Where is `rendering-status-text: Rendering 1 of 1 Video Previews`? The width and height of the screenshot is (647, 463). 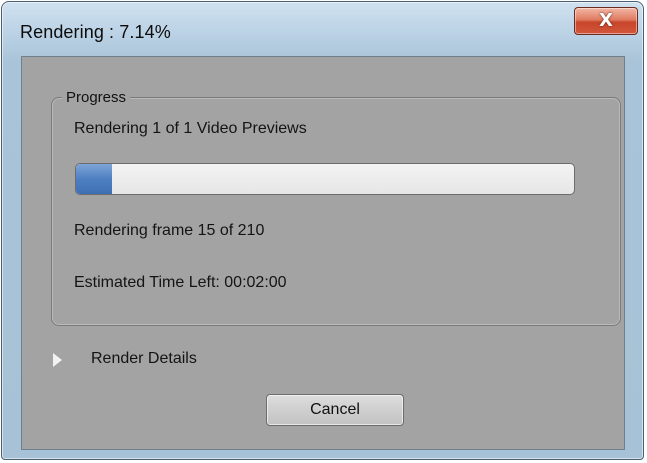 rendering-status-text: Rendering 1 of 1 Video Previews is located at coordinates (190, 128).